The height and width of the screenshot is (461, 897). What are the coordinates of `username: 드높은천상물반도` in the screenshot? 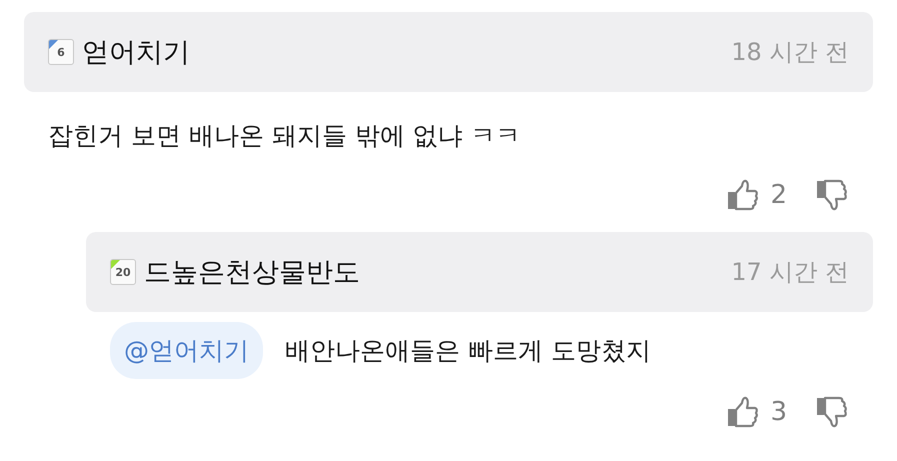 It's located at (252, 272).